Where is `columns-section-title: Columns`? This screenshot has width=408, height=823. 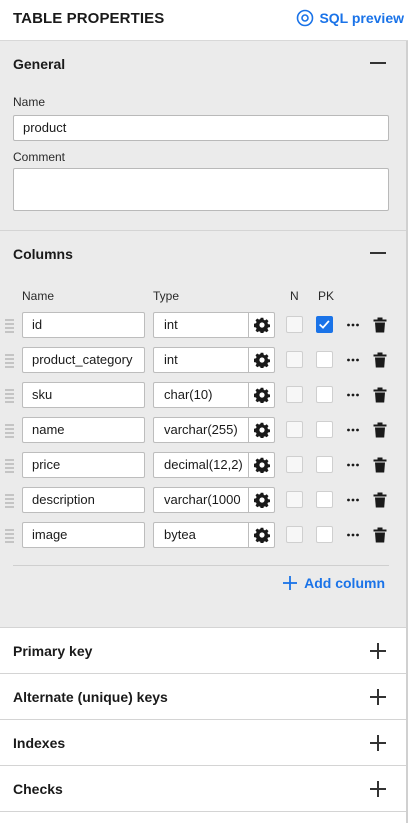
columns-section-title: Columns is located at coordinates (43, 254).